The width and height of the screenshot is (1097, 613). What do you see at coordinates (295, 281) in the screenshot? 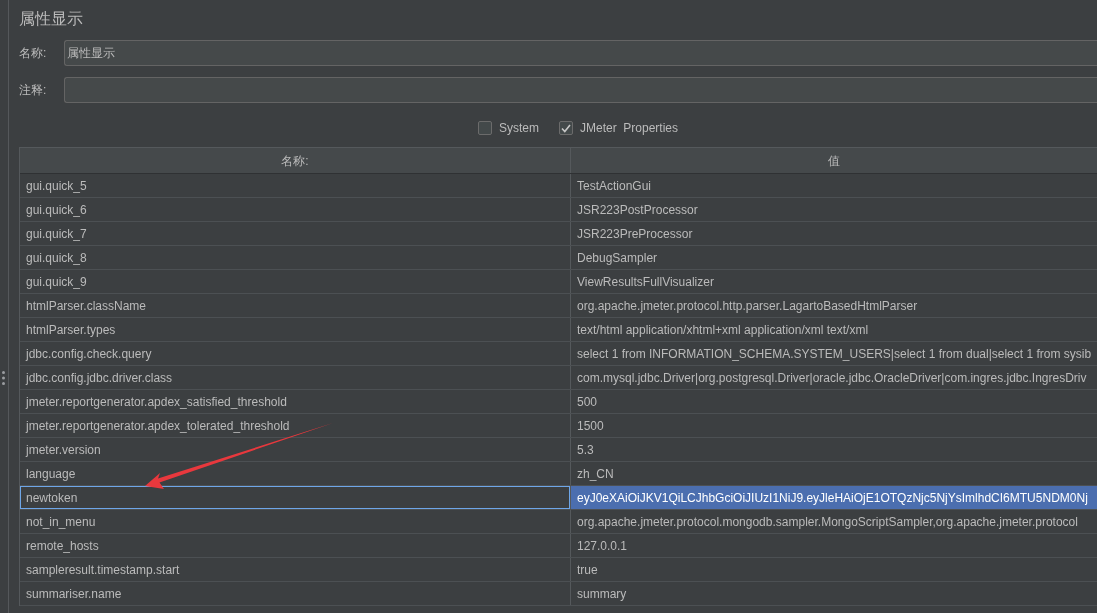
I see `table-cell: gui.quick_9` at bounding box center [295, 281].